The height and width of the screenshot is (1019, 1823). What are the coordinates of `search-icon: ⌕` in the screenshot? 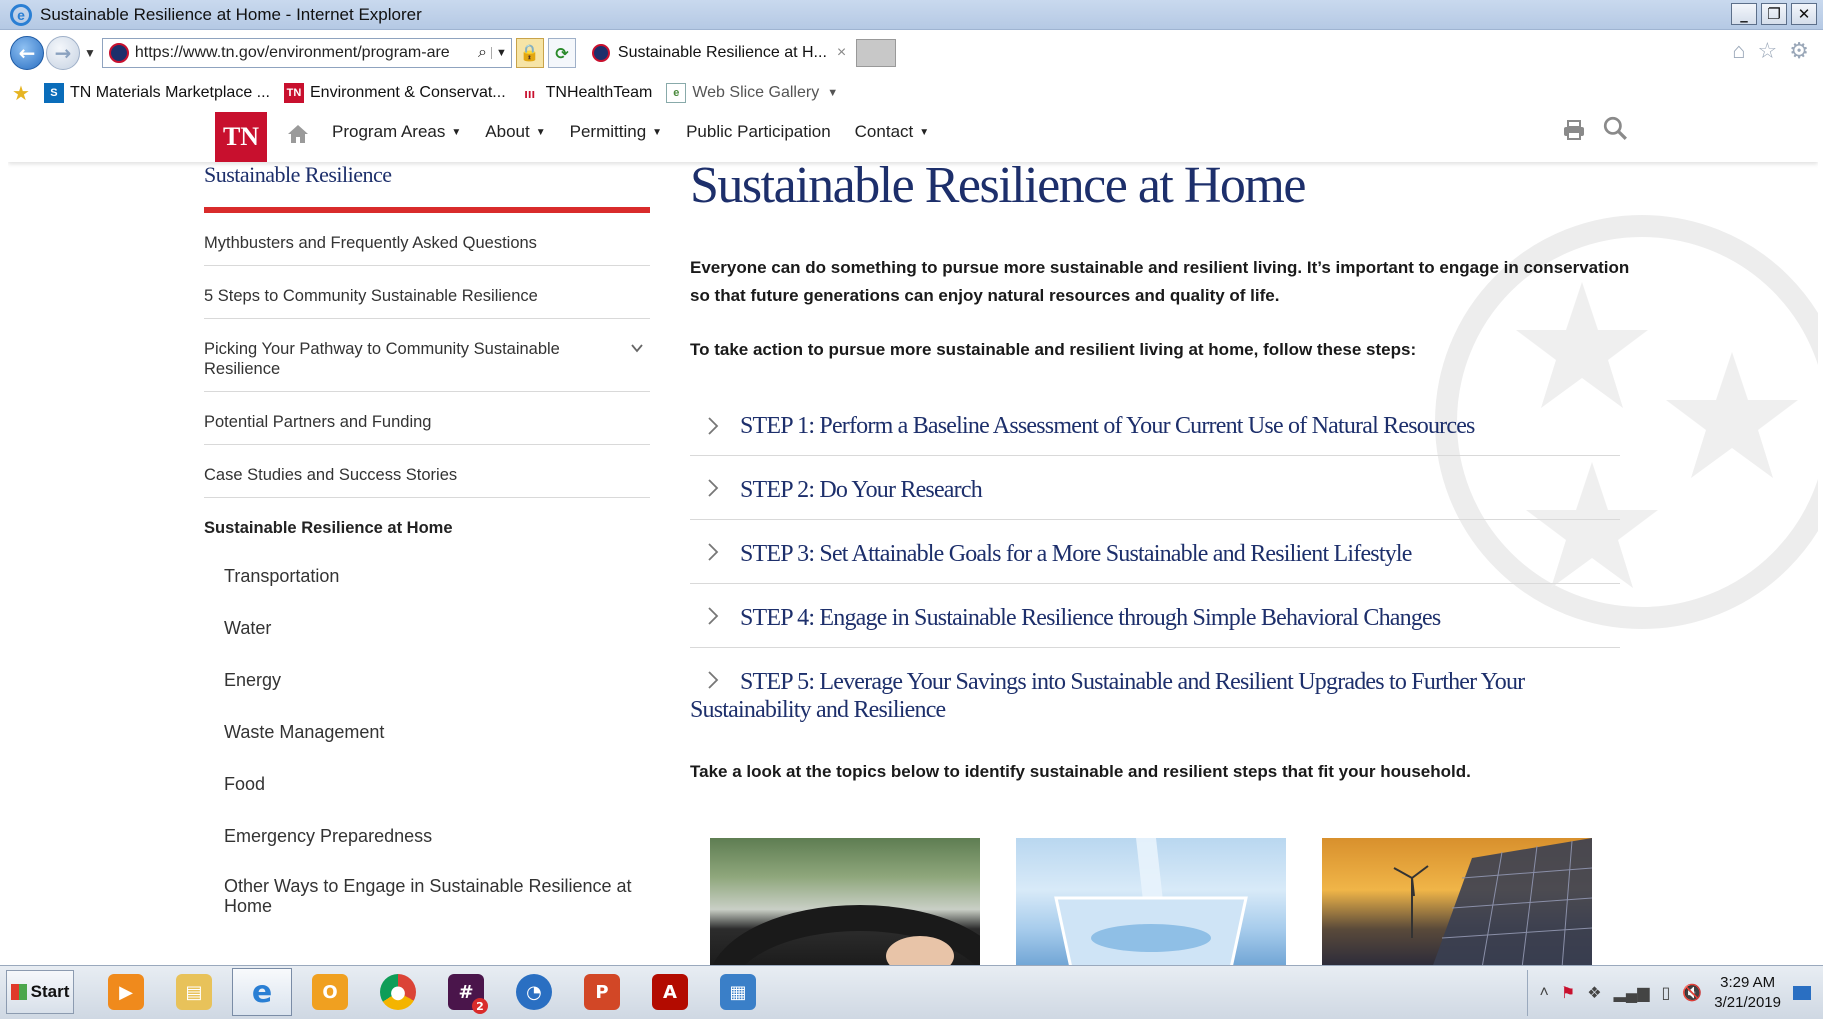 It's located at (482, 53).